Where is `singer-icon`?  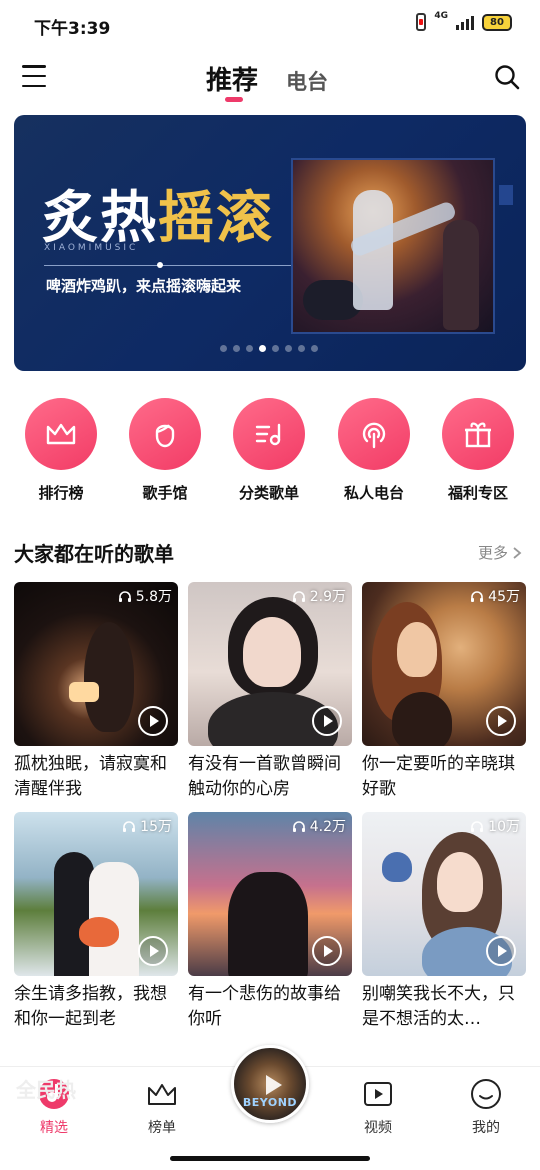 singer-icon is located at coordinates (165, 436).